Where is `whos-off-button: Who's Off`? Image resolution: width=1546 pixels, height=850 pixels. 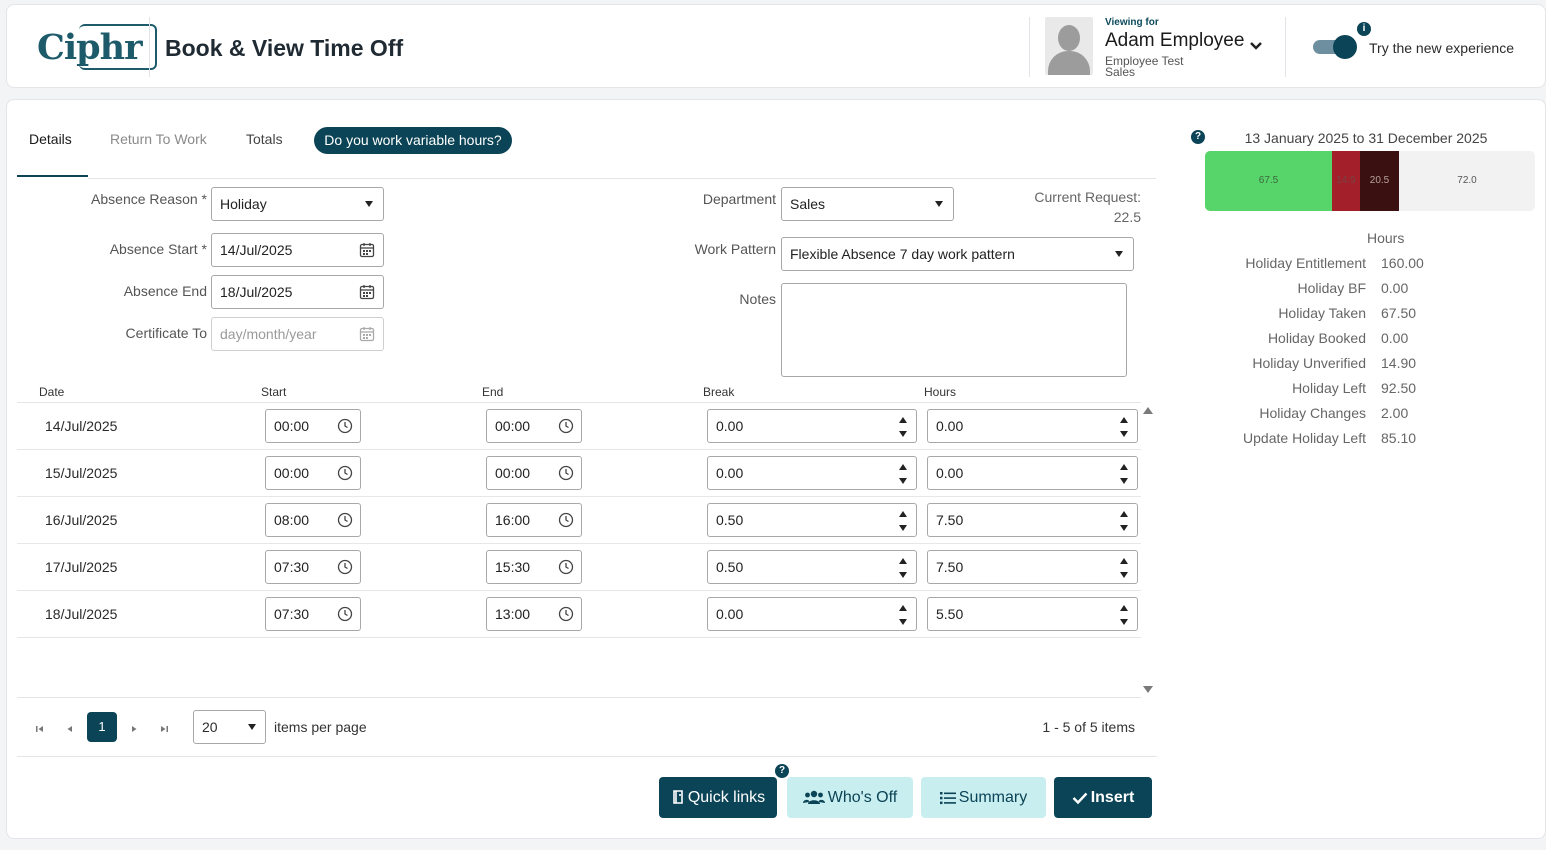
whos-off-button: Who's Off is located at coordinates (850, 797).